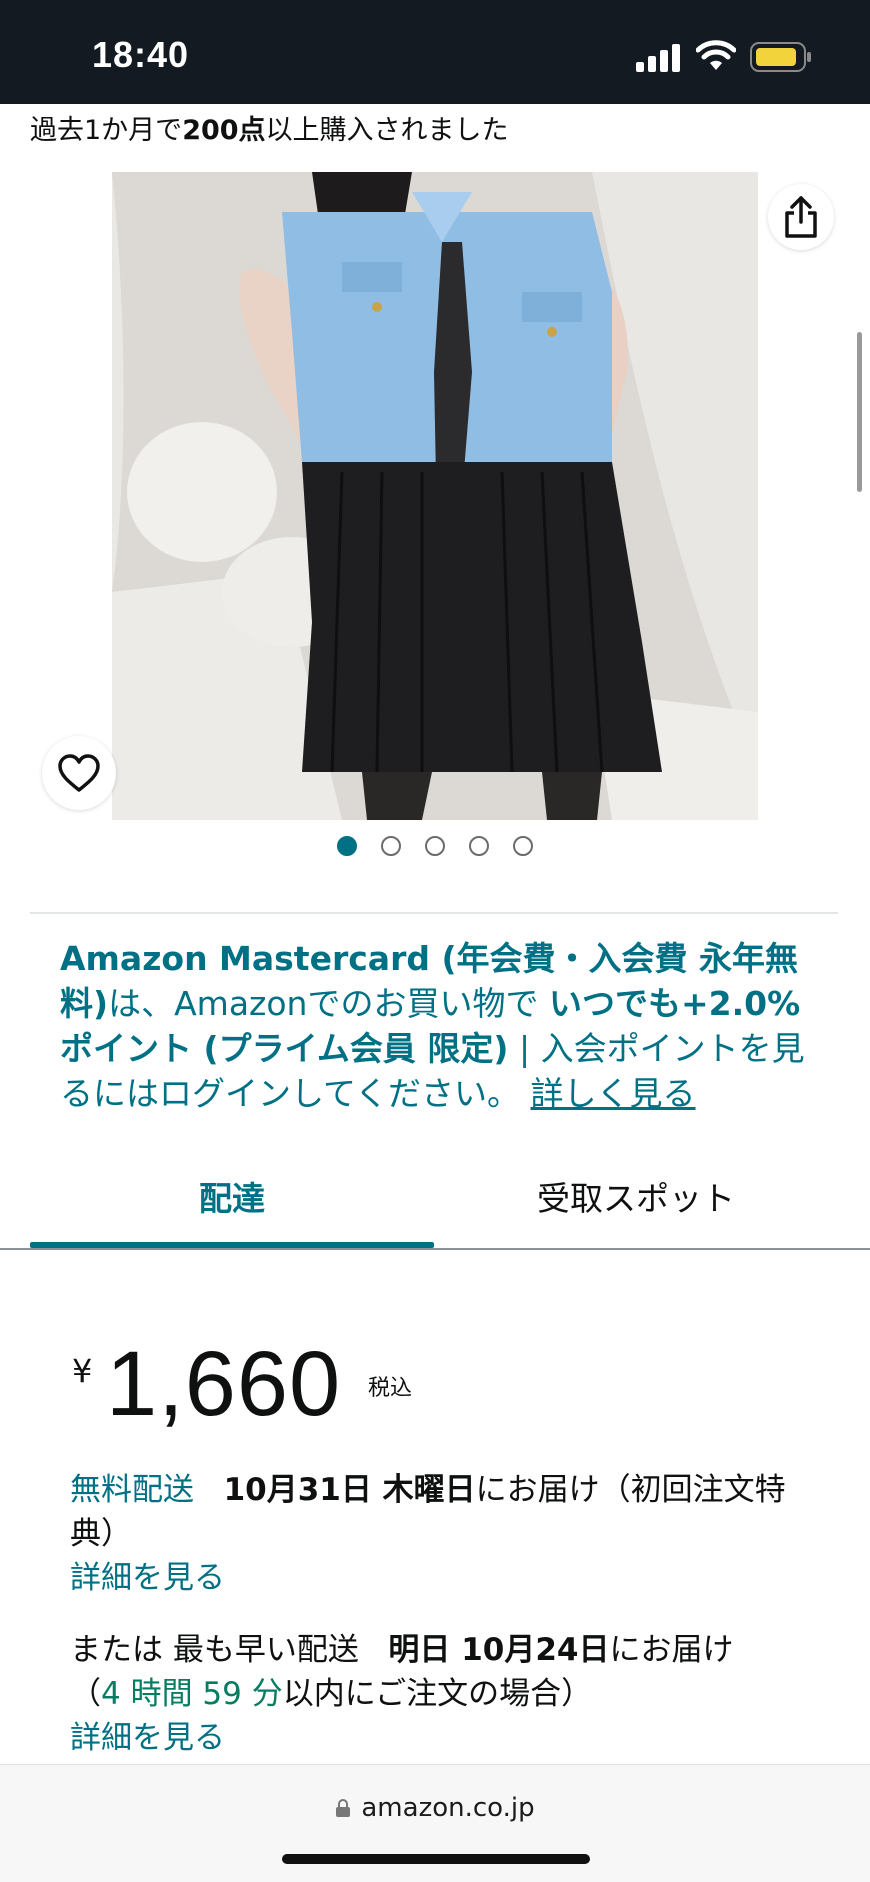  What do you see at coordinates (343, 1808) in the screenshot?
I see `lock-icon` at bounding box center [343, 1808].